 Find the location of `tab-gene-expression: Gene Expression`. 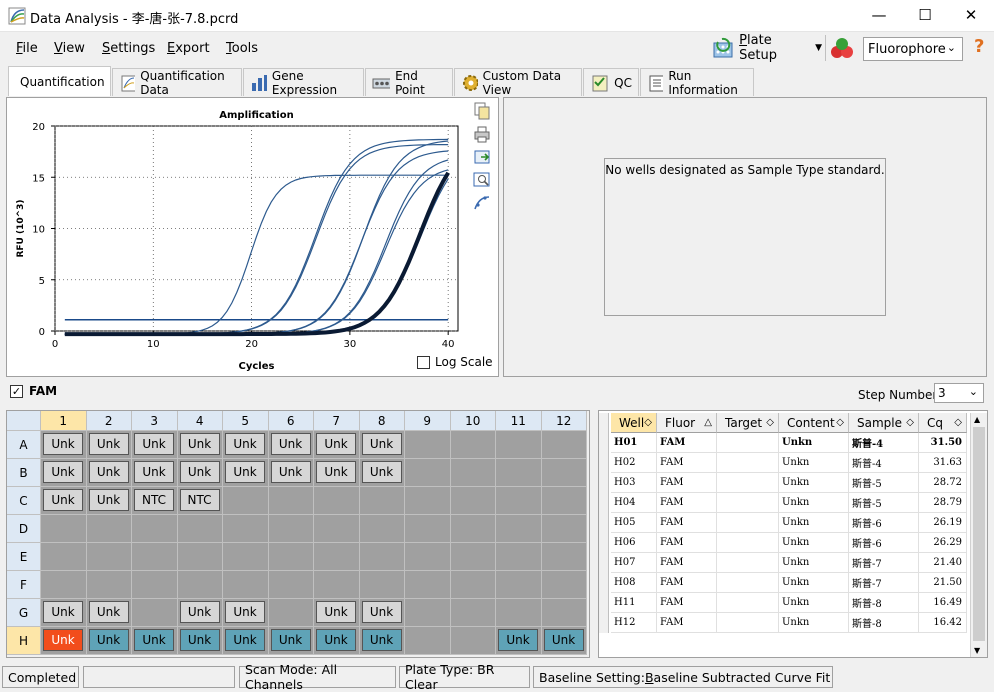

tab-gene-expression: Gene Expression is located at coordinates (303, 82).